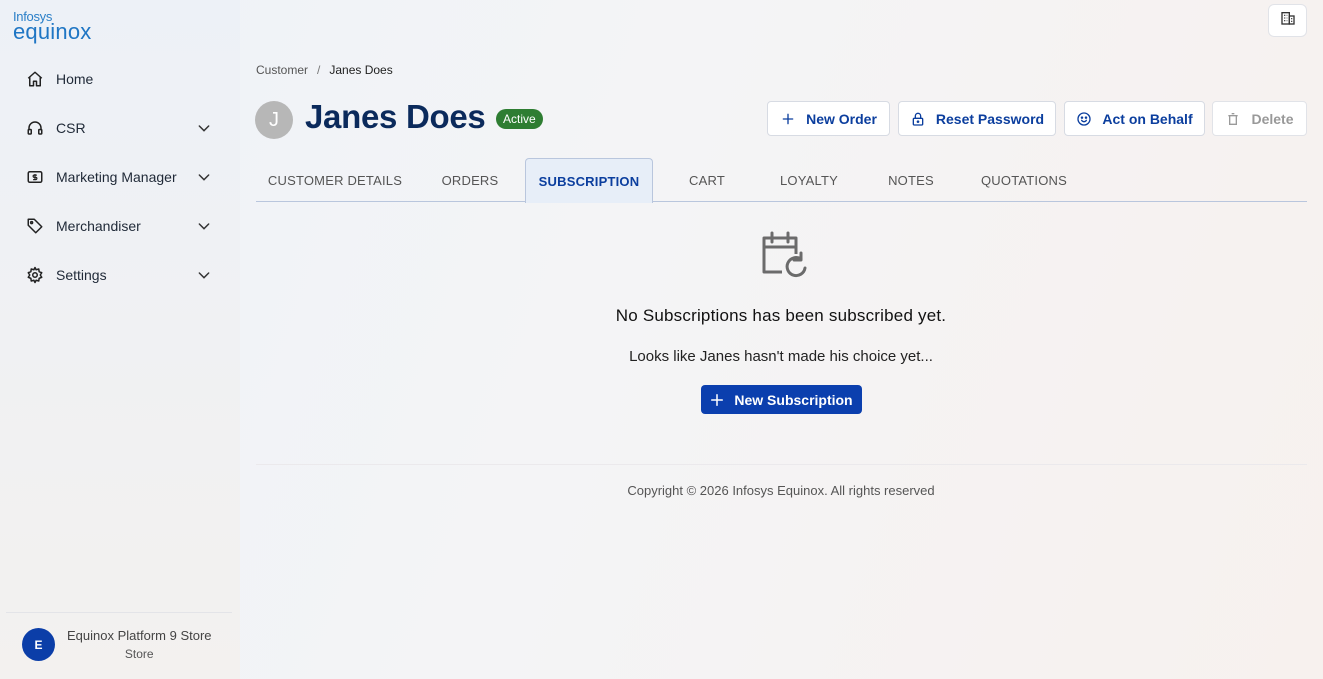  I want to click on sidebar-divider, so click(119, 612).